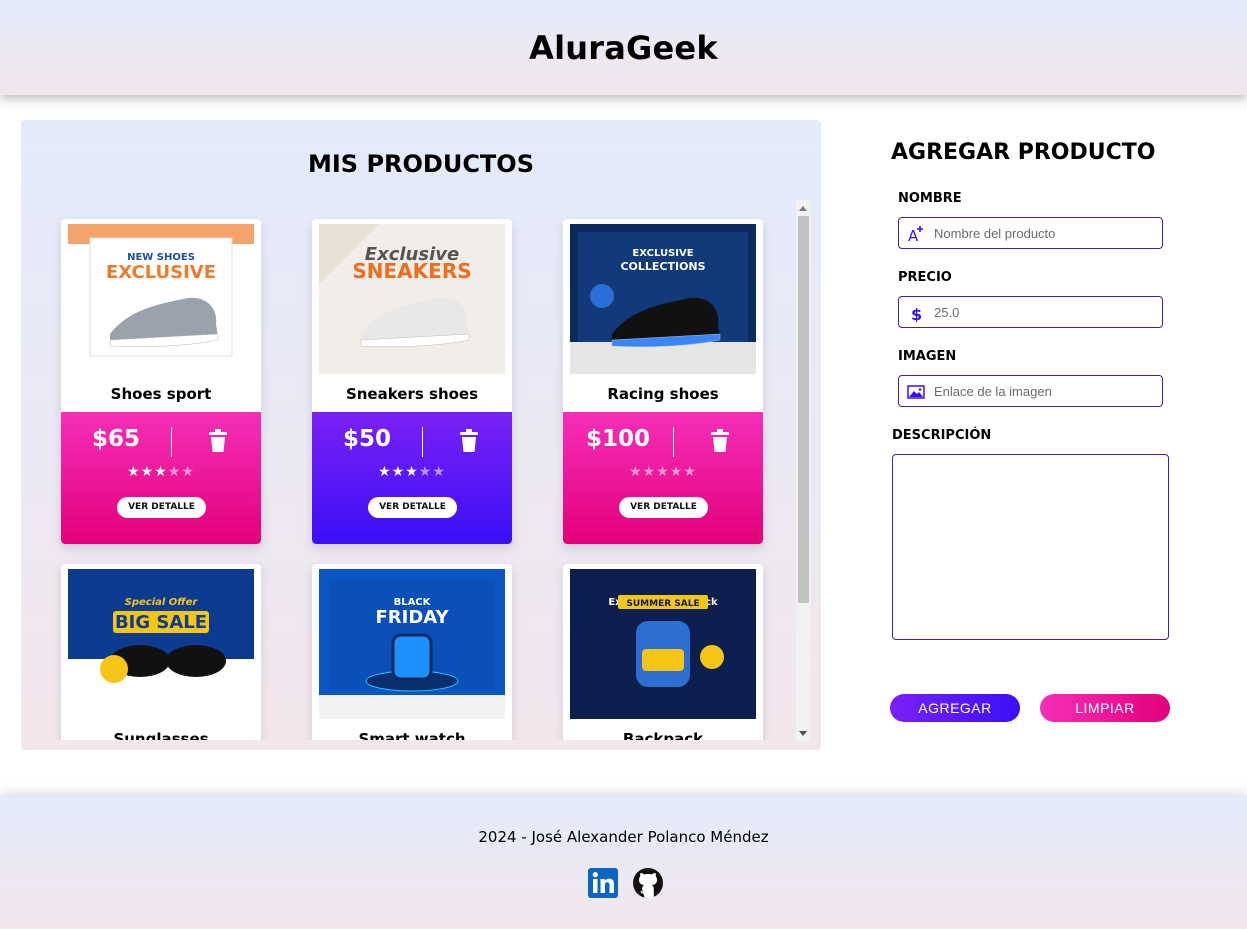 Image resolution: width=1247 pixels, height=929 pixels. I want to click on svg-text: SNEAKERS, so click(411, 271).